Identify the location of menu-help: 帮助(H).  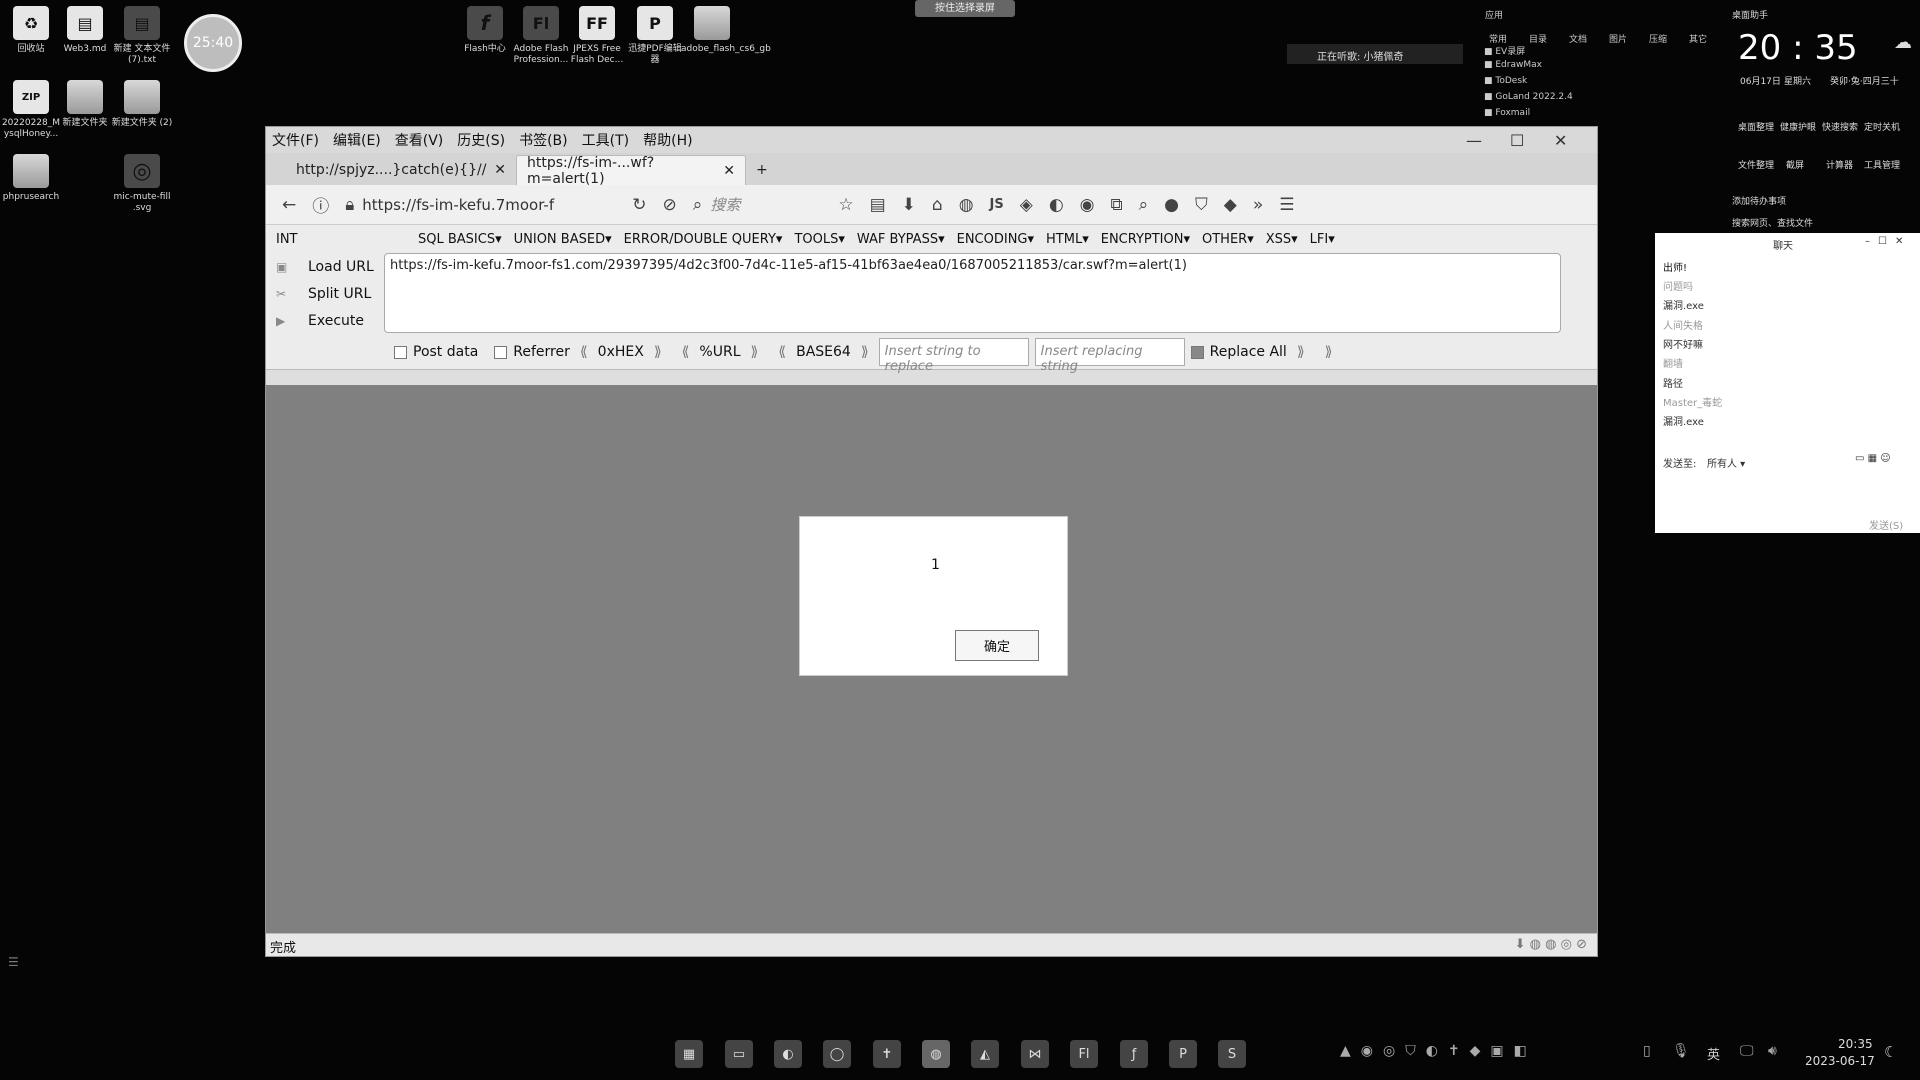
(667, 140).